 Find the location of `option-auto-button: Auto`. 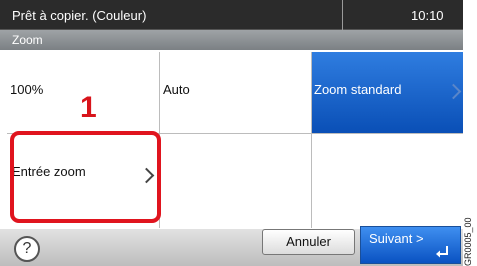

option-auto-button: Auto is located at coordinates (235, 92).